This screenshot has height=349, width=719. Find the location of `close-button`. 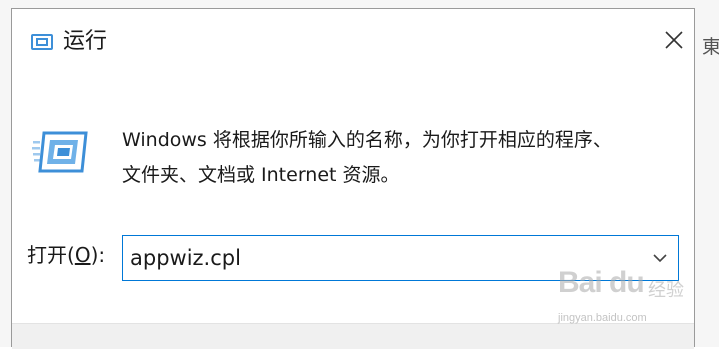

close-button is located at coordinates (674, 40).